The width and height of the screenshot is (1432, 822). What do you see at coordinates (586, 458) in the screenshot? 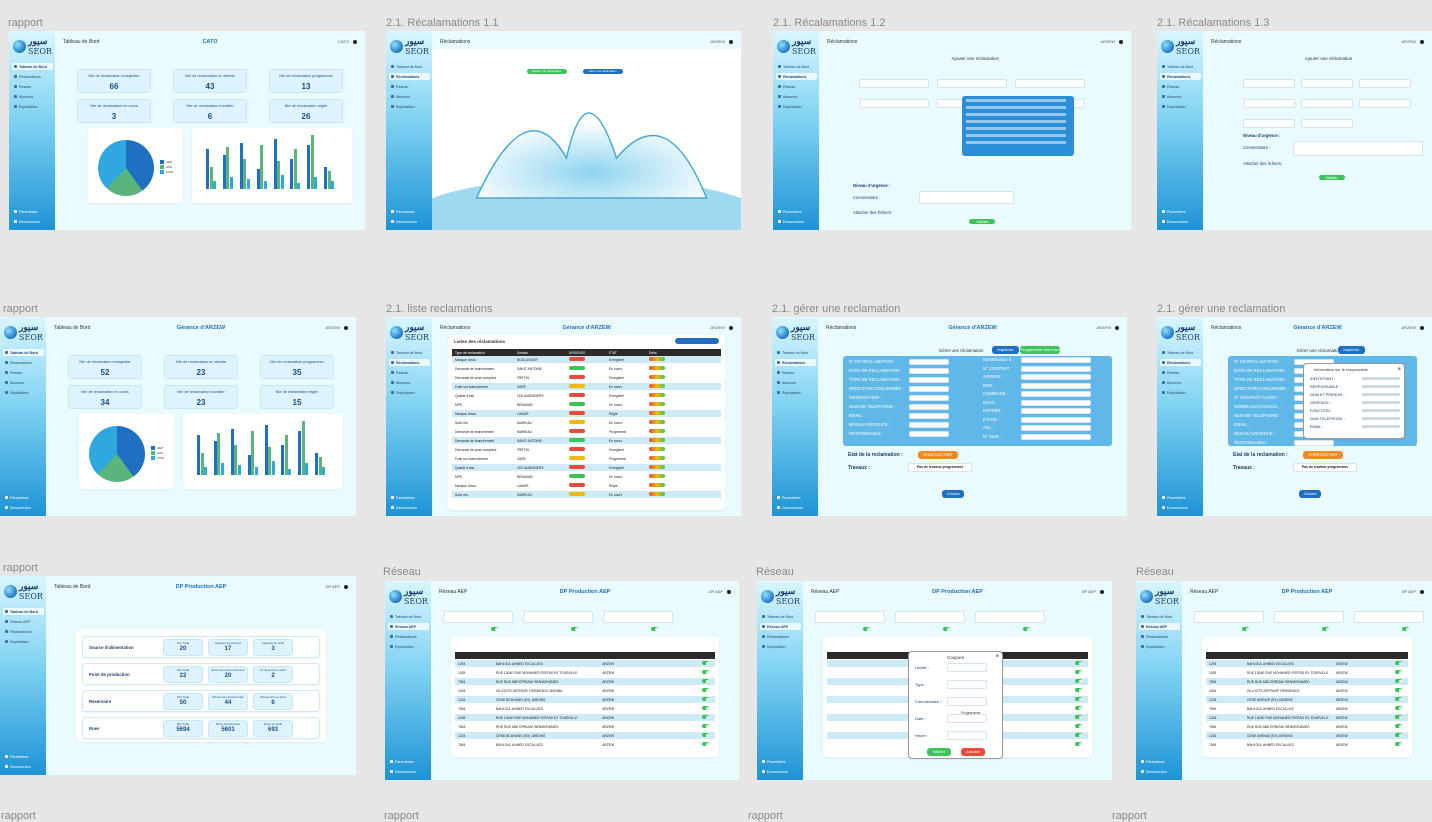
I see `table-row: Fuite sur branchement ZARE Programmé` at bounding box center [586, 458].